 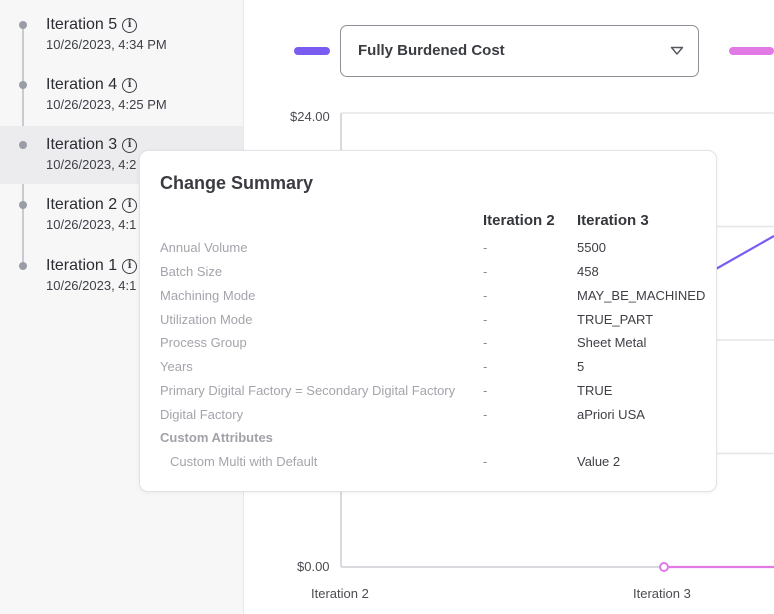 I want to click on summary-row: Custom Multi with Default - Value 2, so click(x=428, y=464).